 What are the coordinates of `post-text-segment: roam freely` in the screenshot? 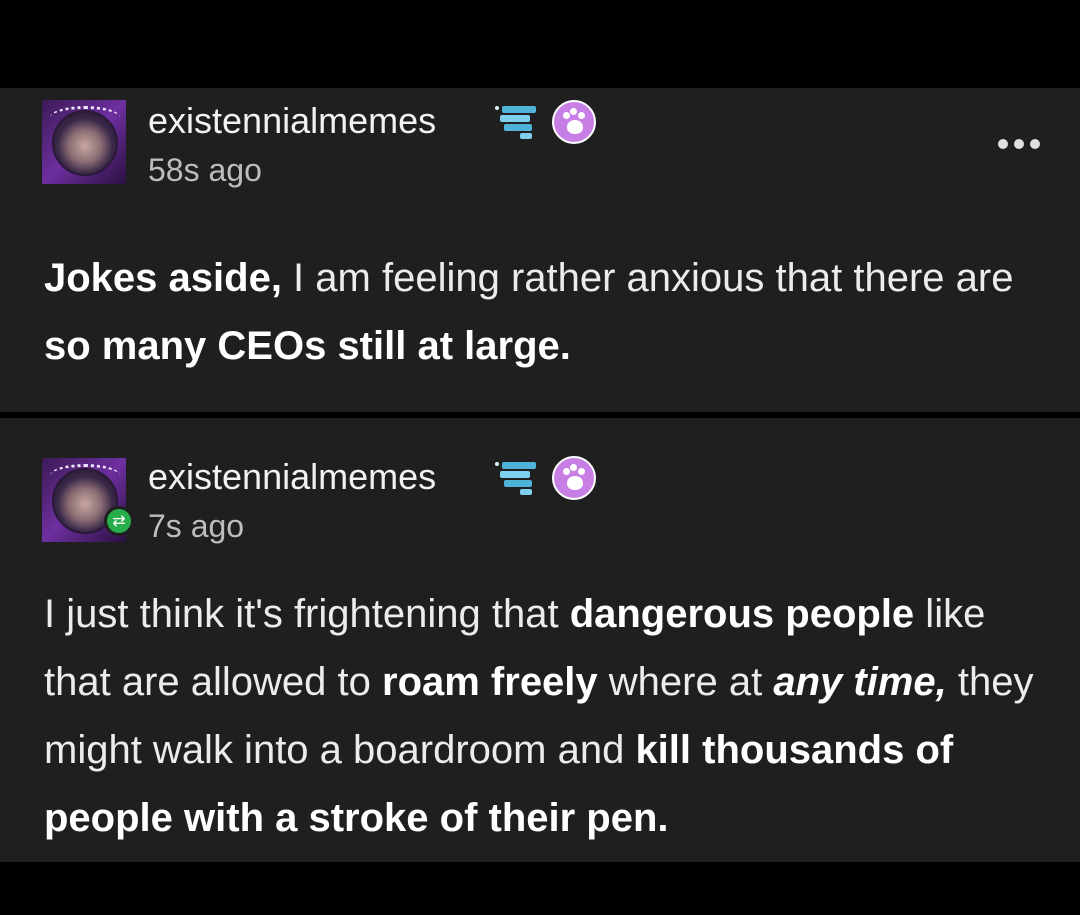 It's located at (490, 682).